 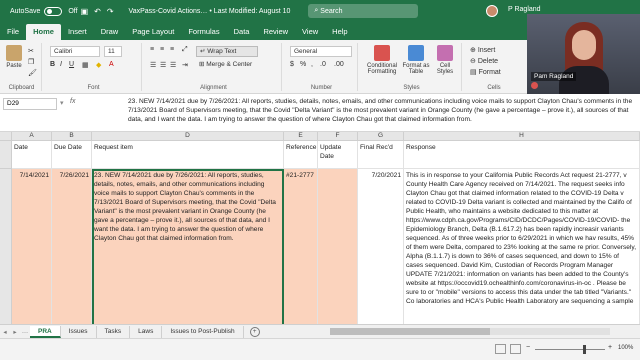 I want to click on tab-insert: Insert, so click(x=77, y=32).